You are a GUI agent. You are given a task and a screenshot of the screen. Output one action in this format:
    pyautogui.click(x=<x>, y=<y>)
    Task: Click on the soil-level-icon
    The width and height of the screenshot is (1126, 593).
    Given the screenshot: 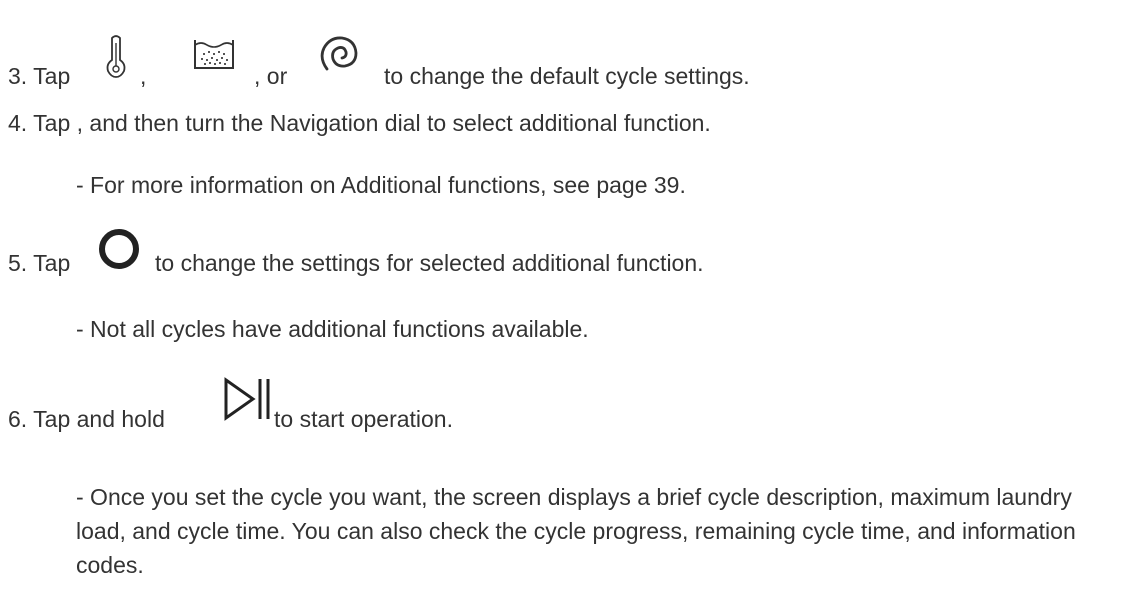 What is the action you would take?
    pyautogui.click(x=214, y=54)
    